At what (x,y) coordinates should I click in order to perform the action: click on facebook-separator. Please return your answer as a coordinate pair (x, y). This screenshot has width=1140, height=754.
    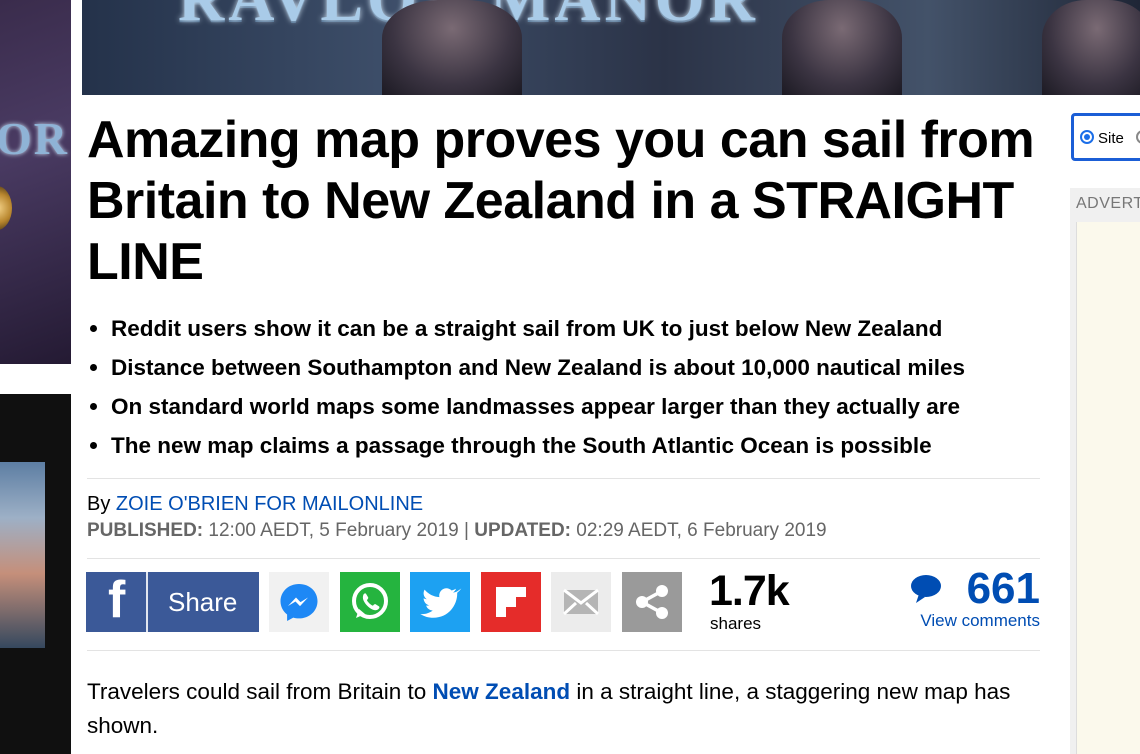
    Looking at the image, I should click on (147, 602).